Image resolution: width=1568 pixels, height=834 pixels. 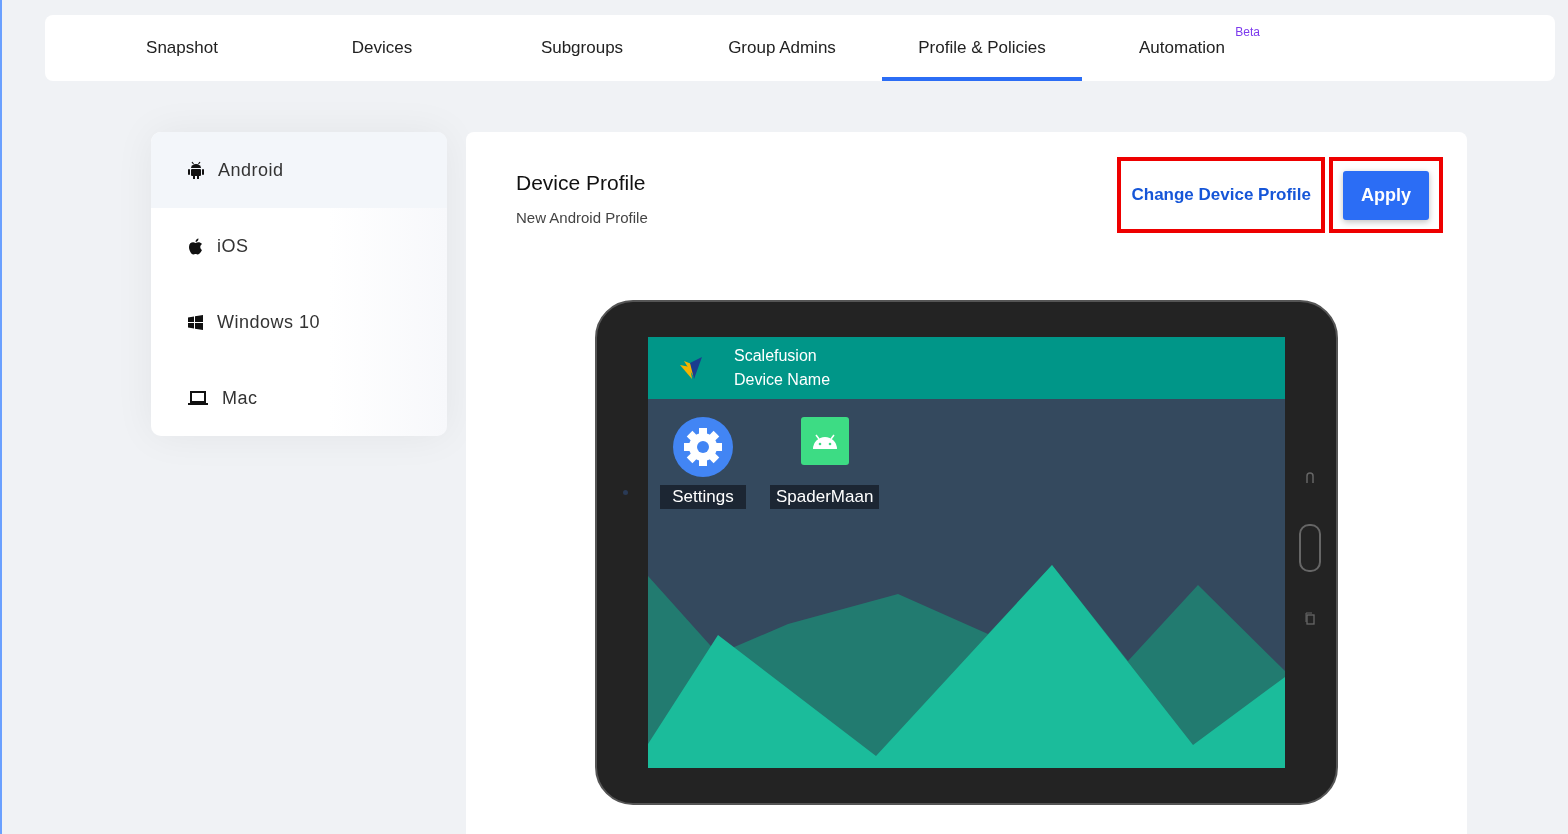 What do you see at coordinates (625, 492) in the screenshot?
I see `camera-dot` at bounding box center [625, 492].